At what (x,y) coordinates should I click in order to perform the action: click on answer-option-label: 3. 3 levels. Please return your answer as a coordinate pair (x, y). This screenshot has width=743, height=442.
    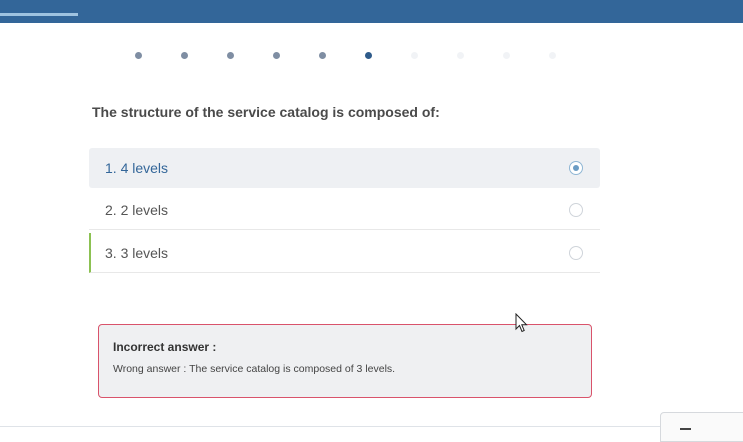
    Looking at the image, I should click on (137, 252).